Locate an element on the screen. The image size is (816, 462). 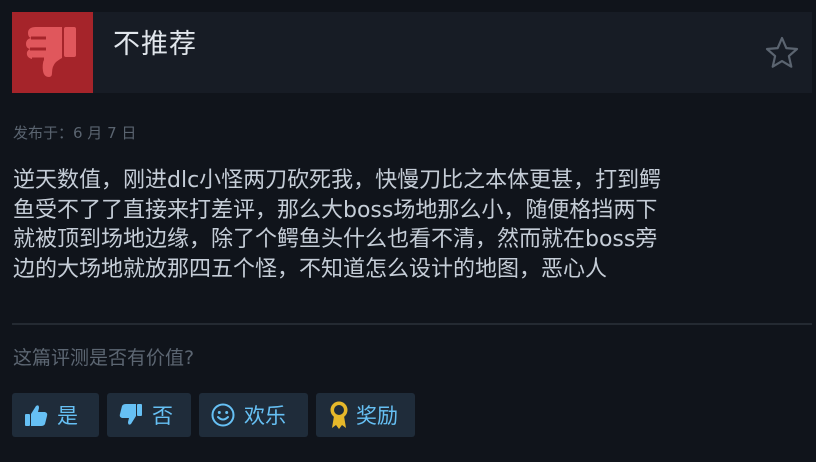
posted-date: 发布于：6 月 7 日 is located at coordinates (75, 133).